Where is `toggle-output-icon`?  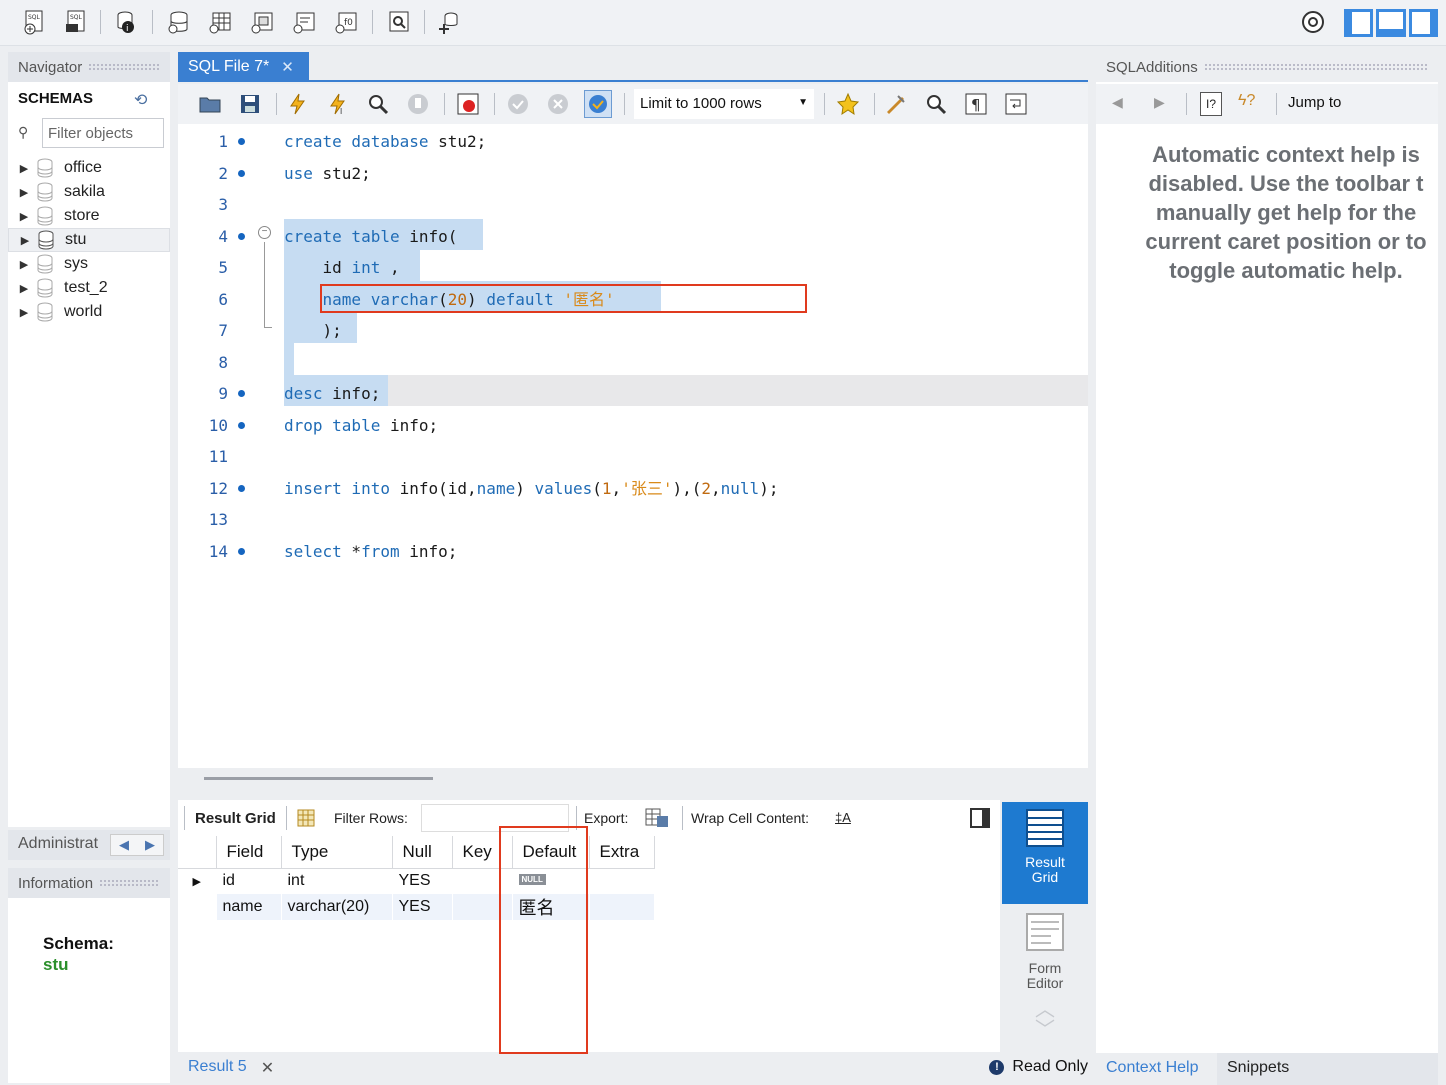
toggle-output-icon is located at coordinates (1391, 23).